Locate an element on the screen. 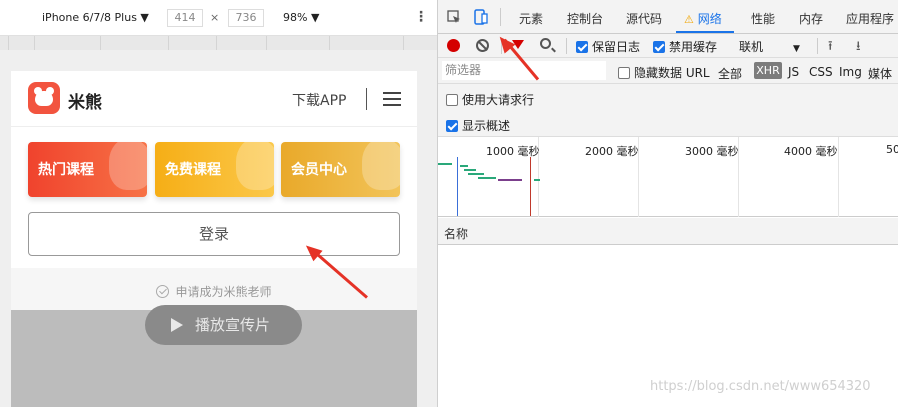  type-css: CSS is located at coordinates (821, 72).